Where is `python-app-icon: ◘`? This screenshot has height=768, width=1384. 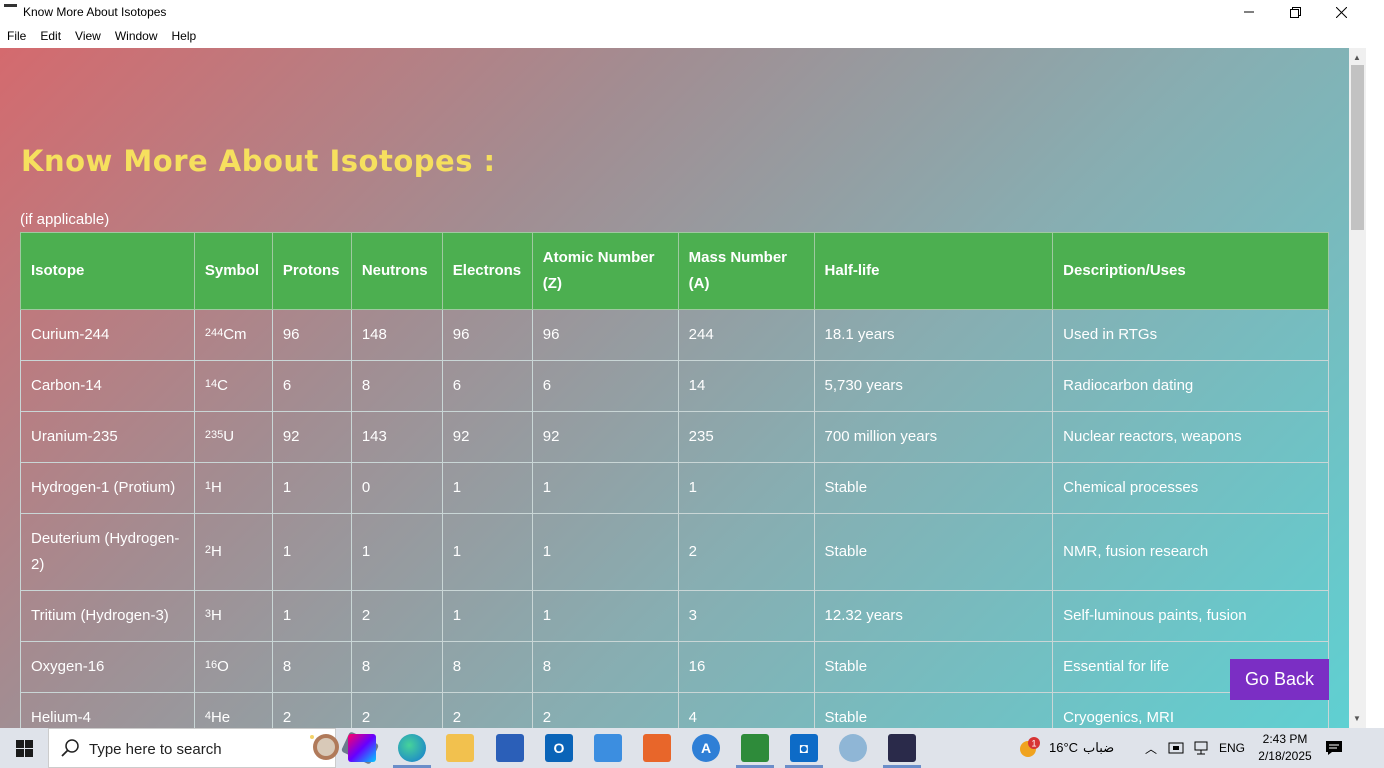 python-app-icon: ◘ is located at coordinates (804, 748).